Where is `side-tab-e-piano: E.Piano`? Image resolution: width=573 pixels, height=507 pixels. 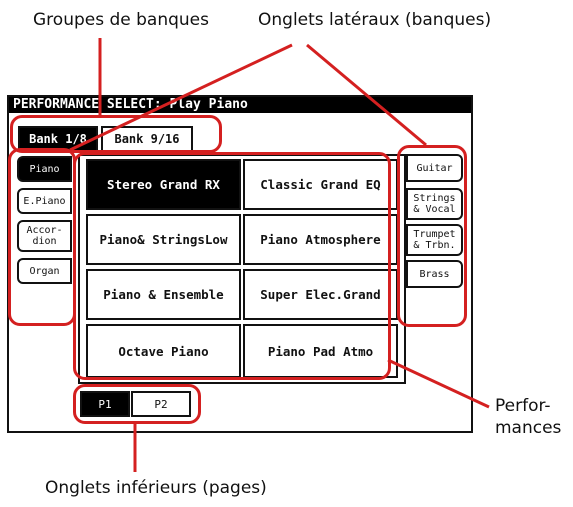
side-tab-e-piano: E.Piano is located at coordinates (44, 201).